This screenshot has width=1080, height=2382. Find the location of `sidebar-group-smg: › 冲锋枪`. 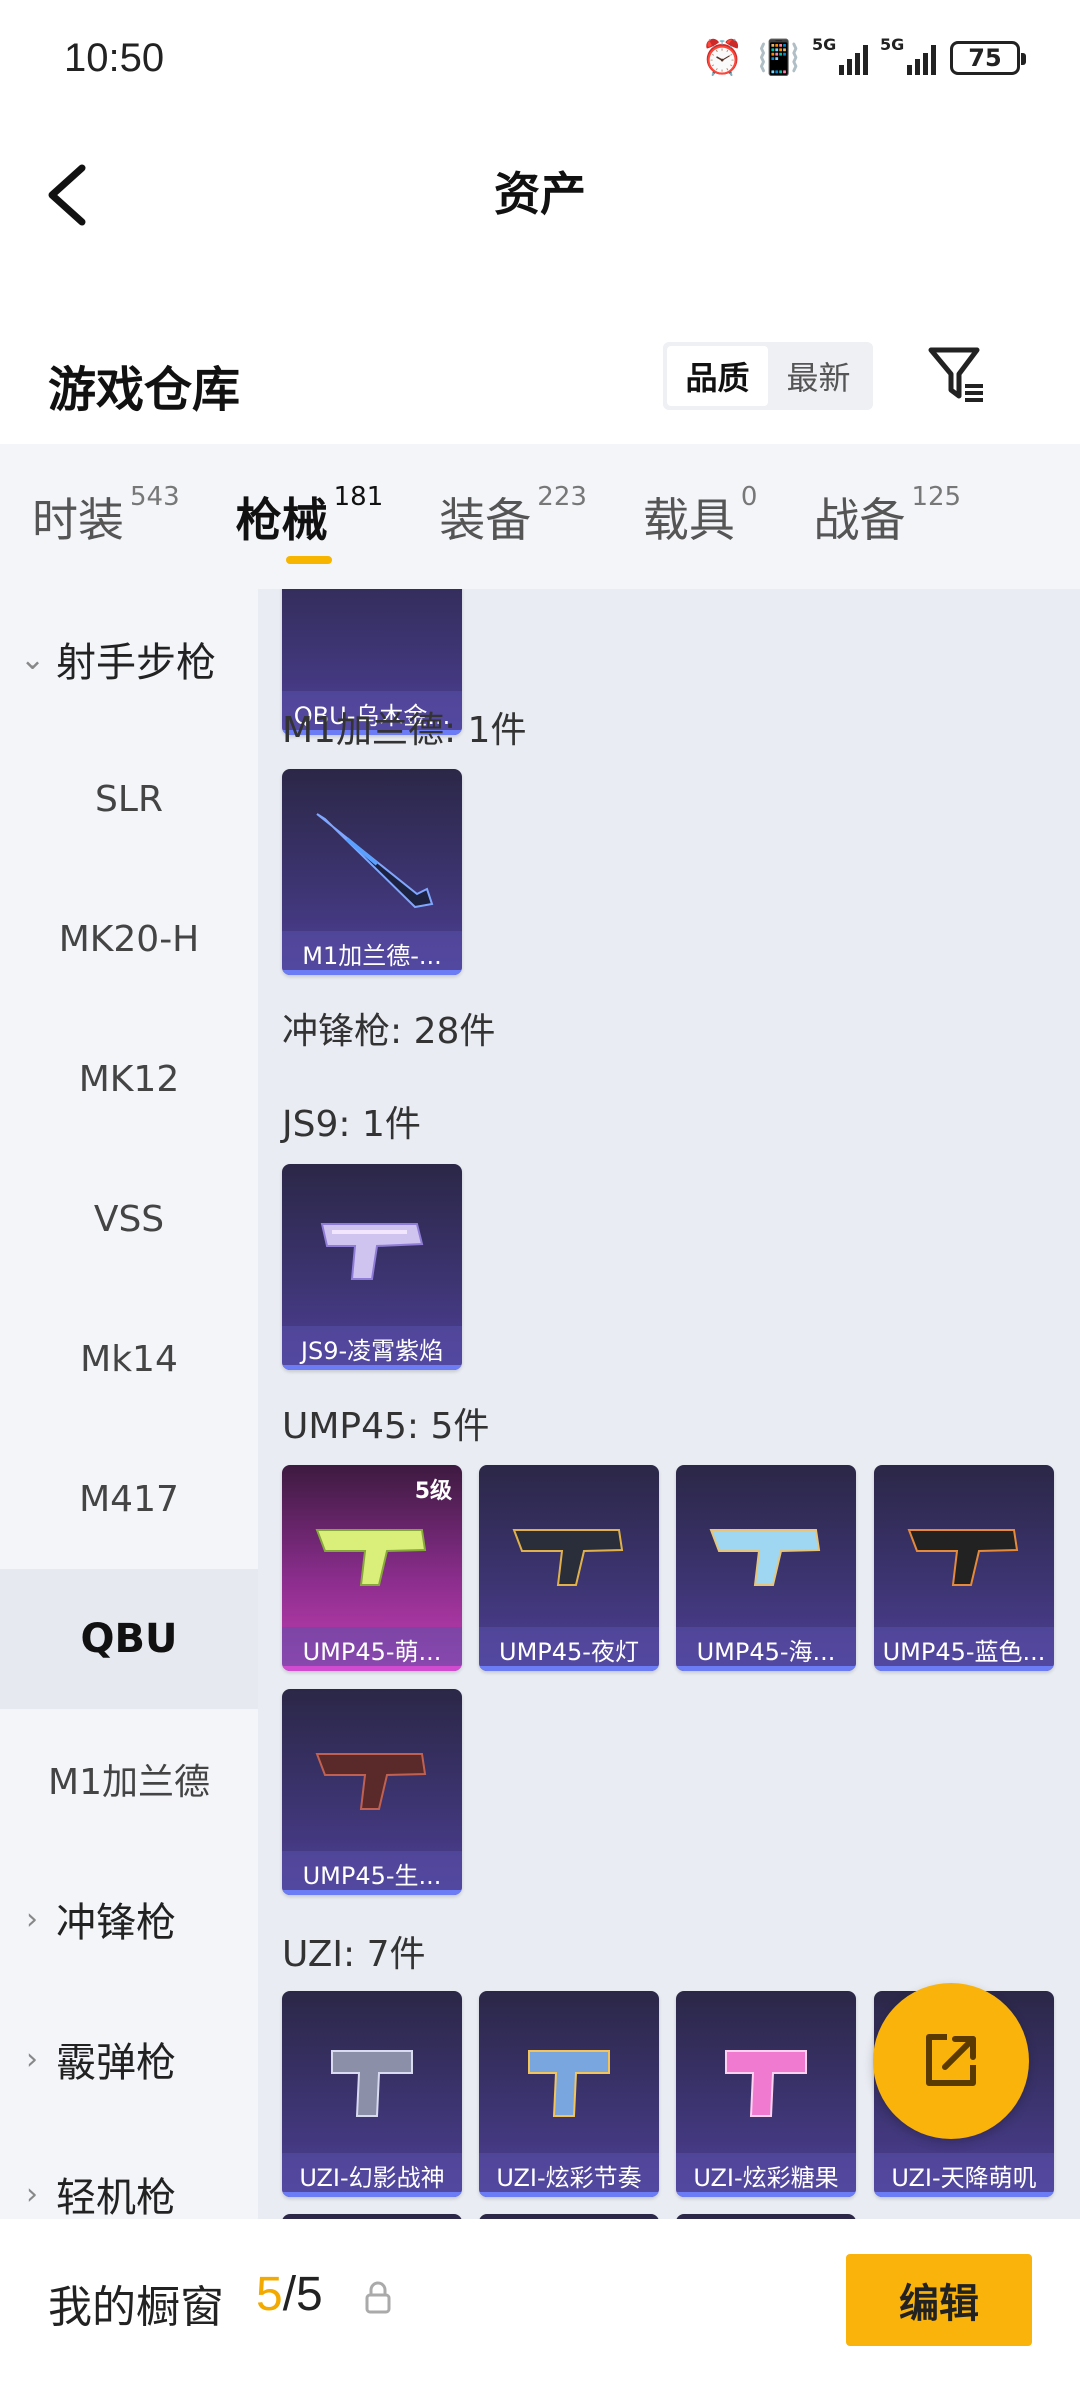

sidebar-group-smg: › 冲锋枪 is located at coordinates (129, 1919).